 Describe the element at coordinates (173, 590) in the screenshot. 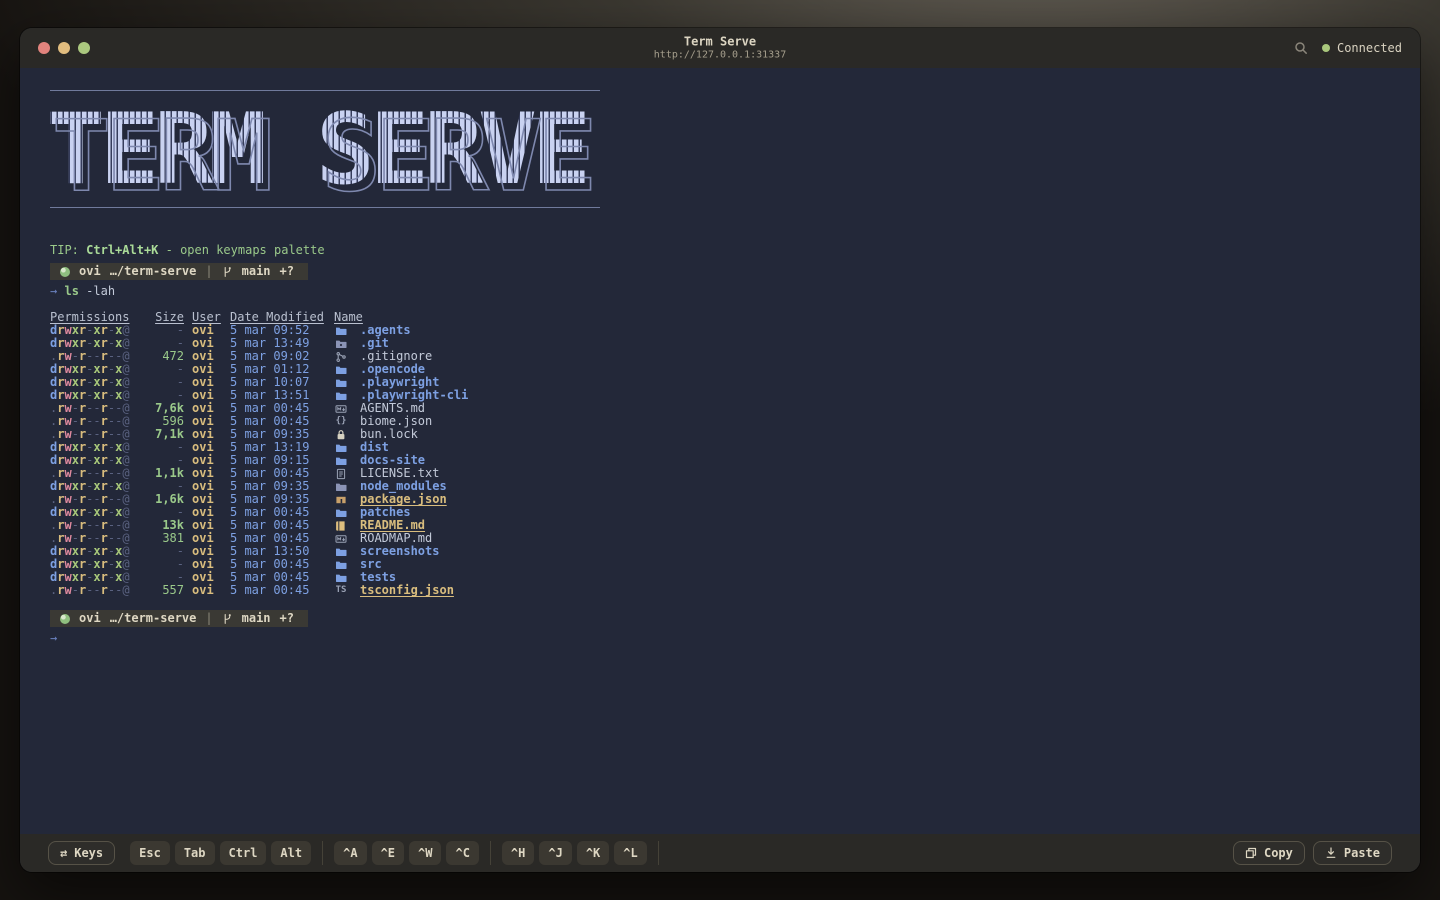

I see `file-size: 557` at that location.